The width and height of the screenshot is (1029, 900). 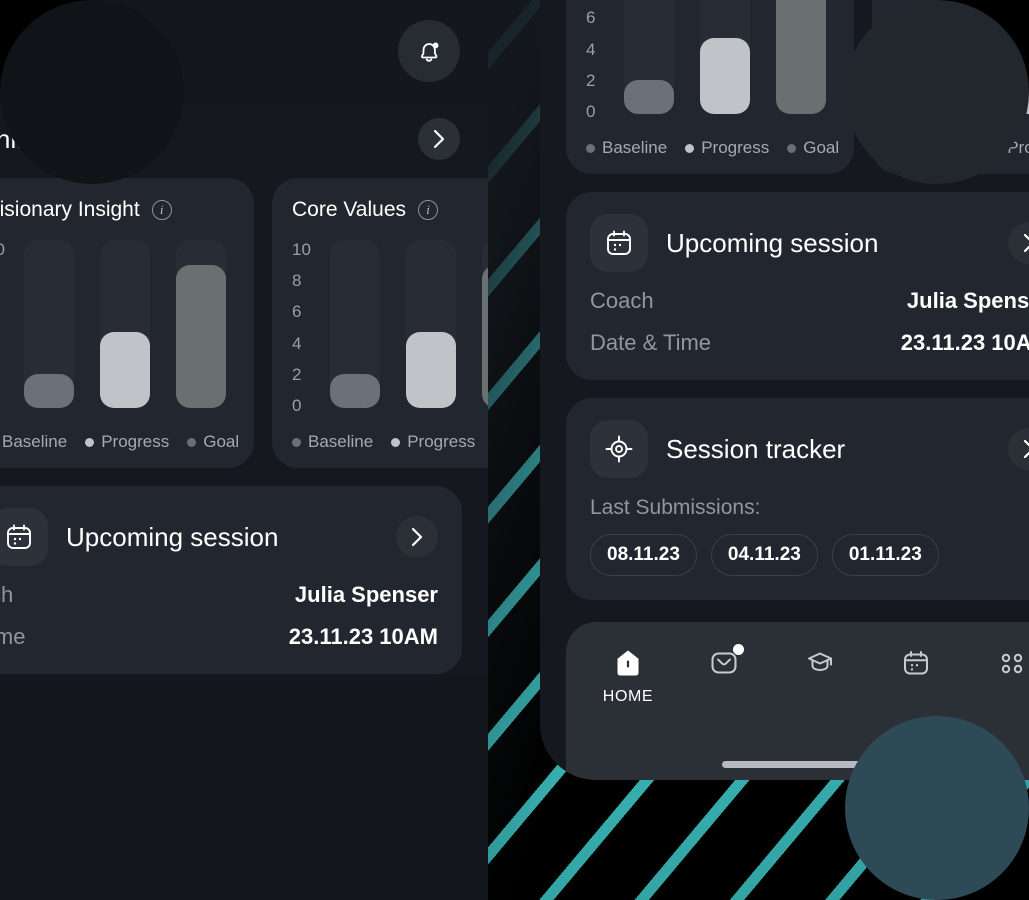 I want to click on section-chevron-button, so click(x=439, y=139).